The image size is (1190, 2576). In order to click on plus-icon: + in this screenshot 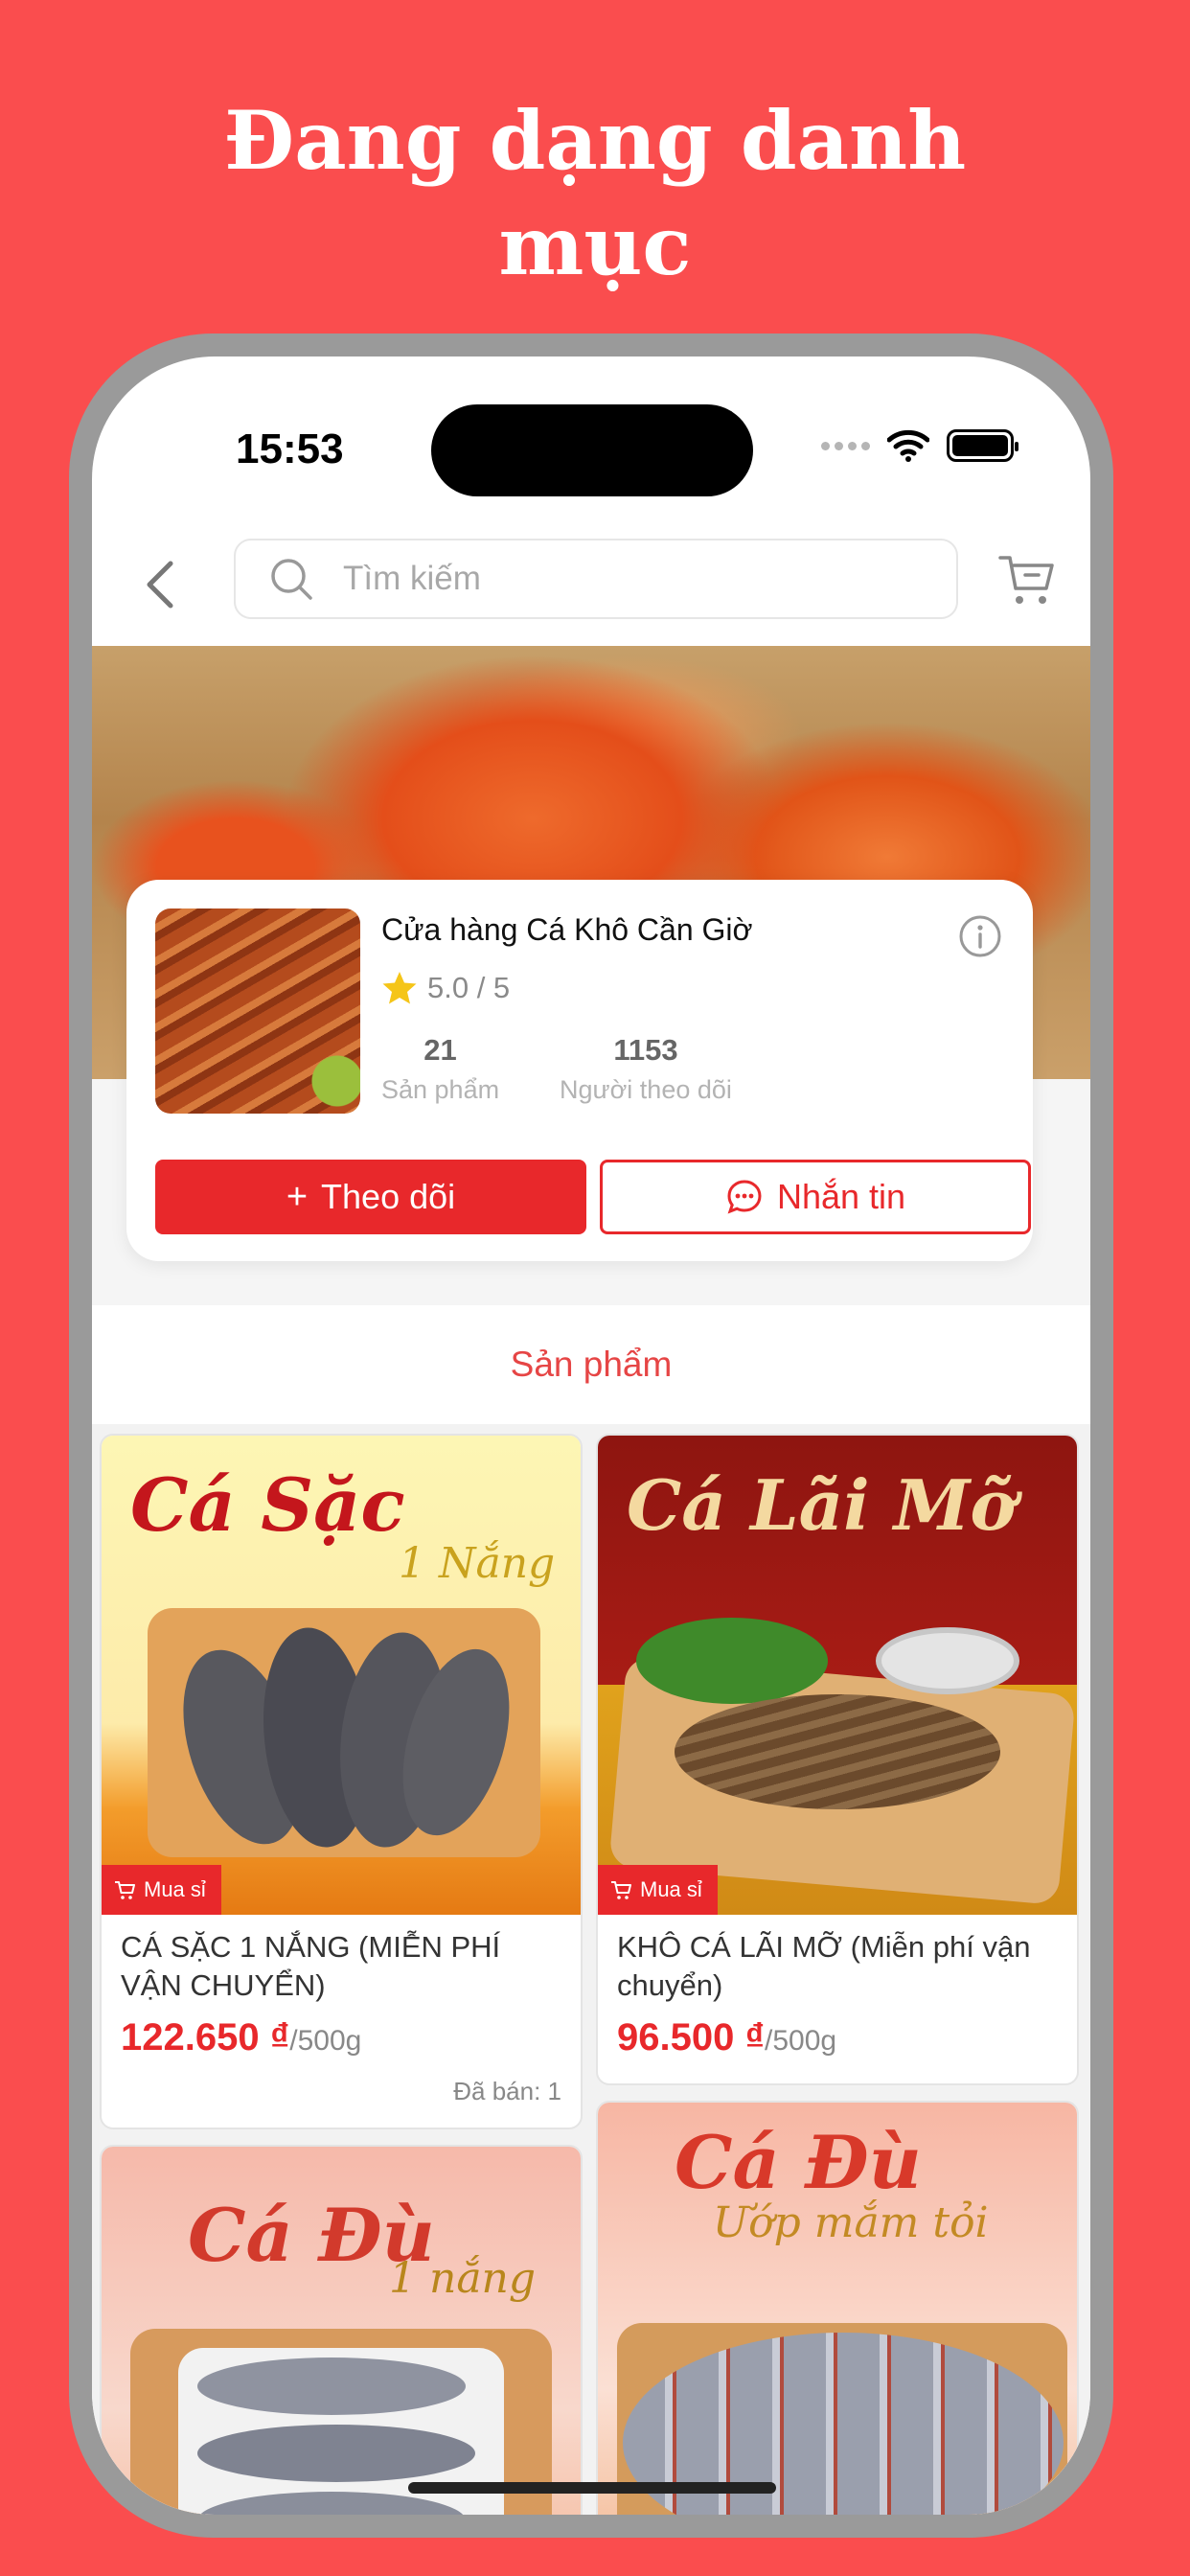, I will do `click(297, 1196)`.